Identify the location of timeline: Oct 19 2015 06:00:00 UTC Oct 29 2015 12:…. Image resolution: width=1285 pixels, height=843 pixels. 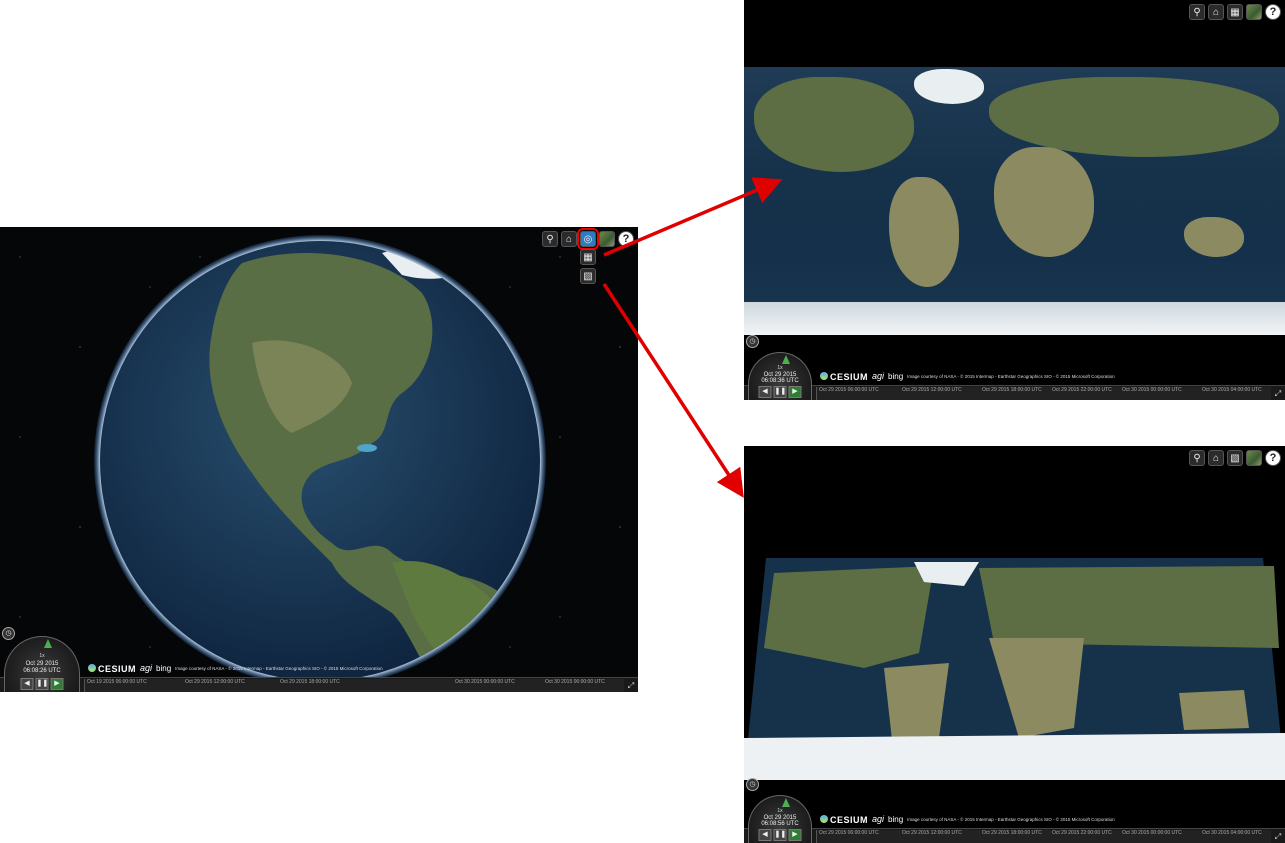
(354, 685).